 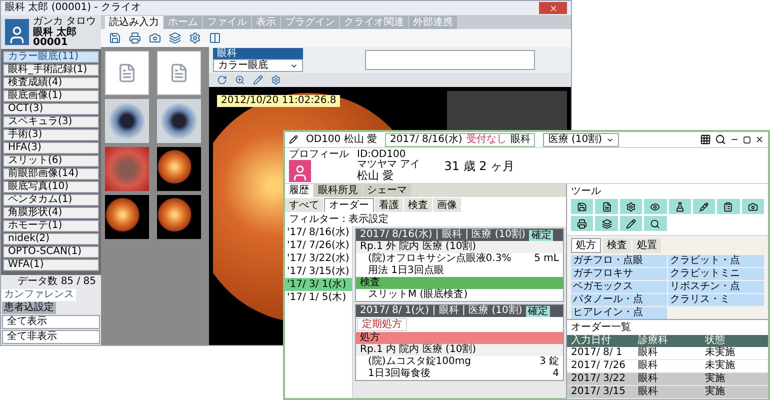 What do you see at coordinates (667, 379) in the screenshot?
I see `table-row: 2017/ 3/22 眼科 実施` at bounding box center [667, 379].